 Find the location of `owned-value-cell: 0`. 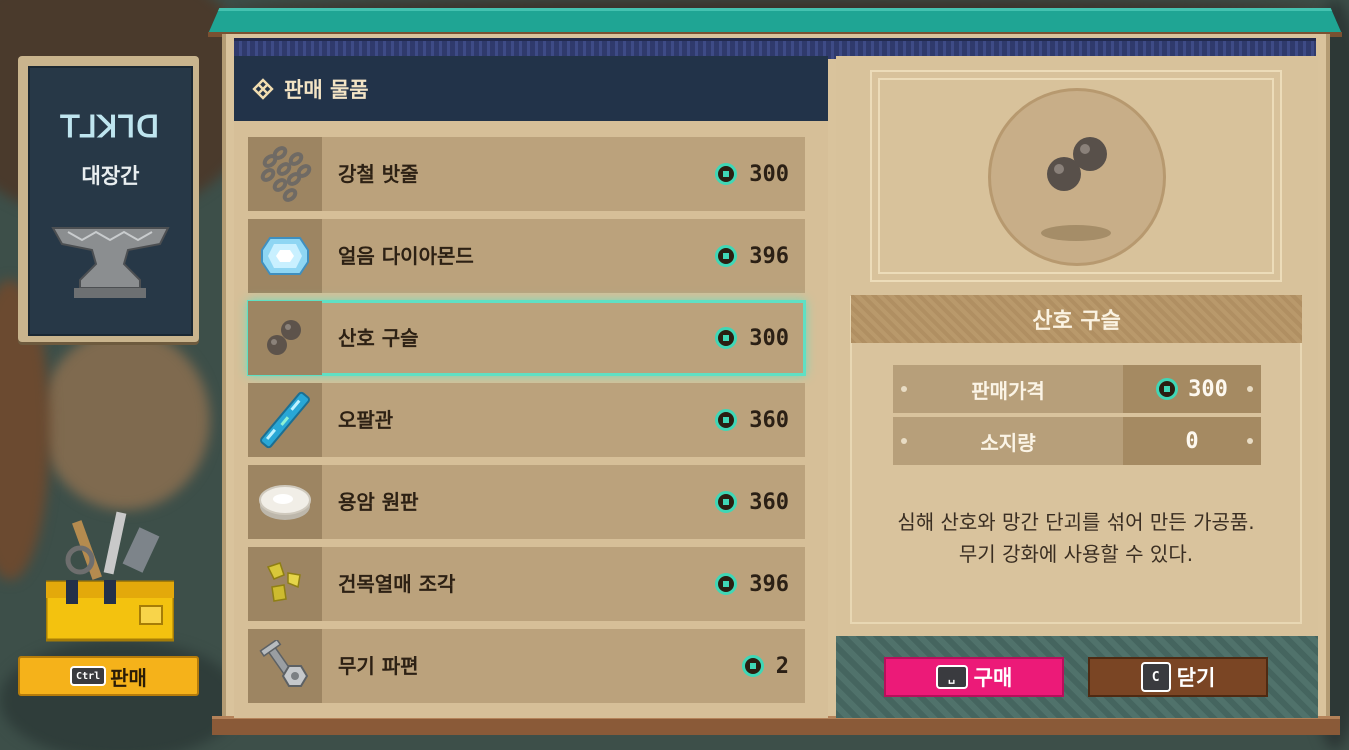

owned-value-cell: 0 is located at coordinates (1192, 441).